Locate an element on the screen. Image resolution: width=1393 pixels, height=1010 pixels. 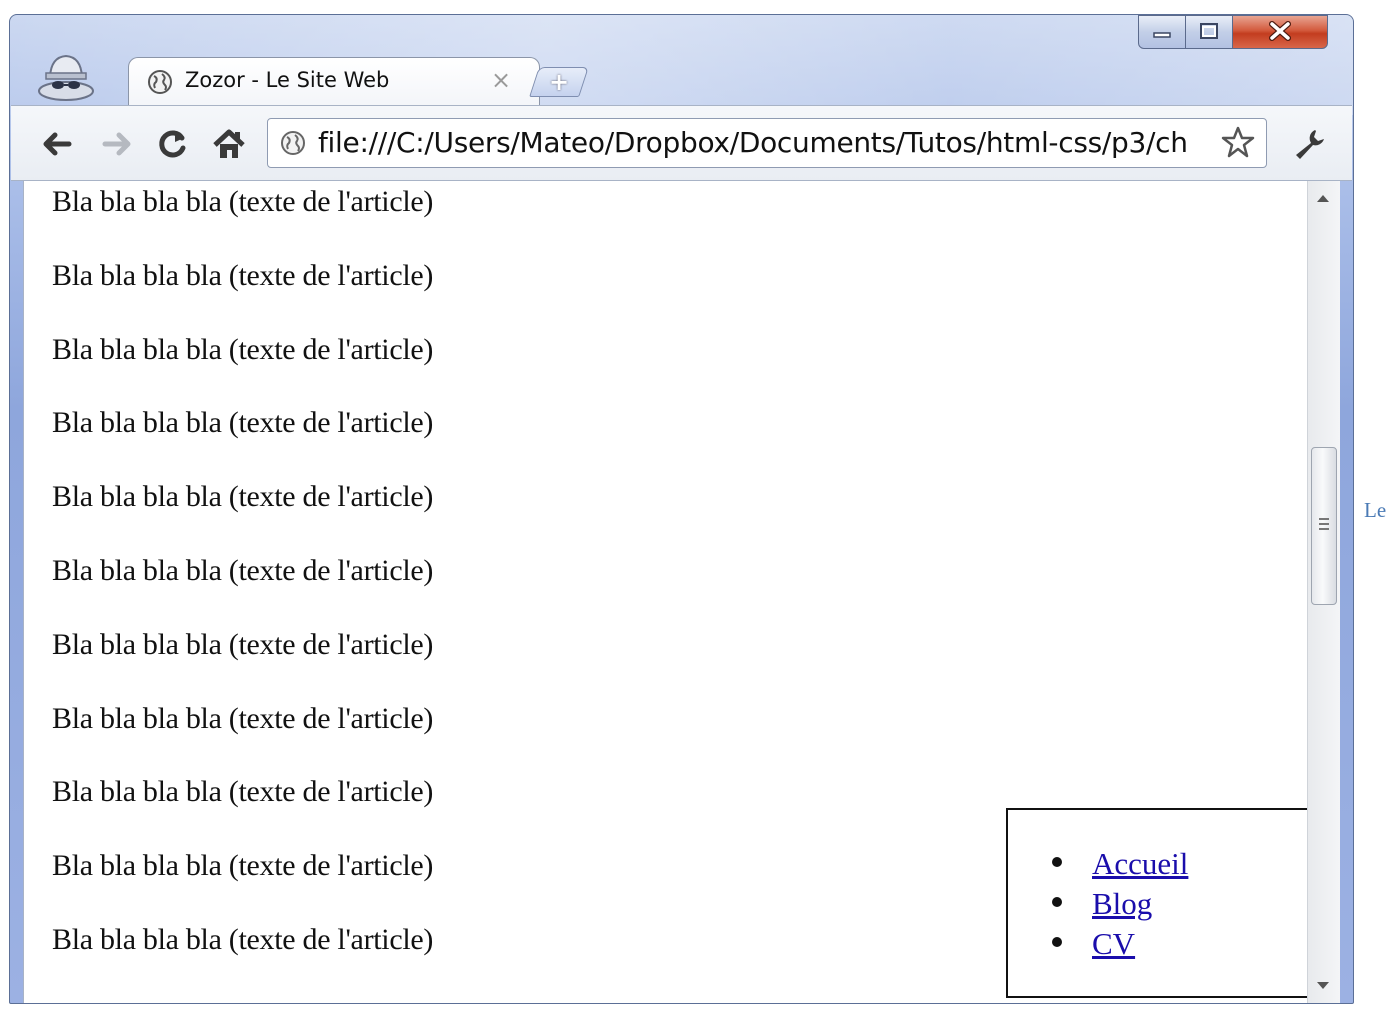
nav-link-blog: Blog is located at coordinates (1122, 904).